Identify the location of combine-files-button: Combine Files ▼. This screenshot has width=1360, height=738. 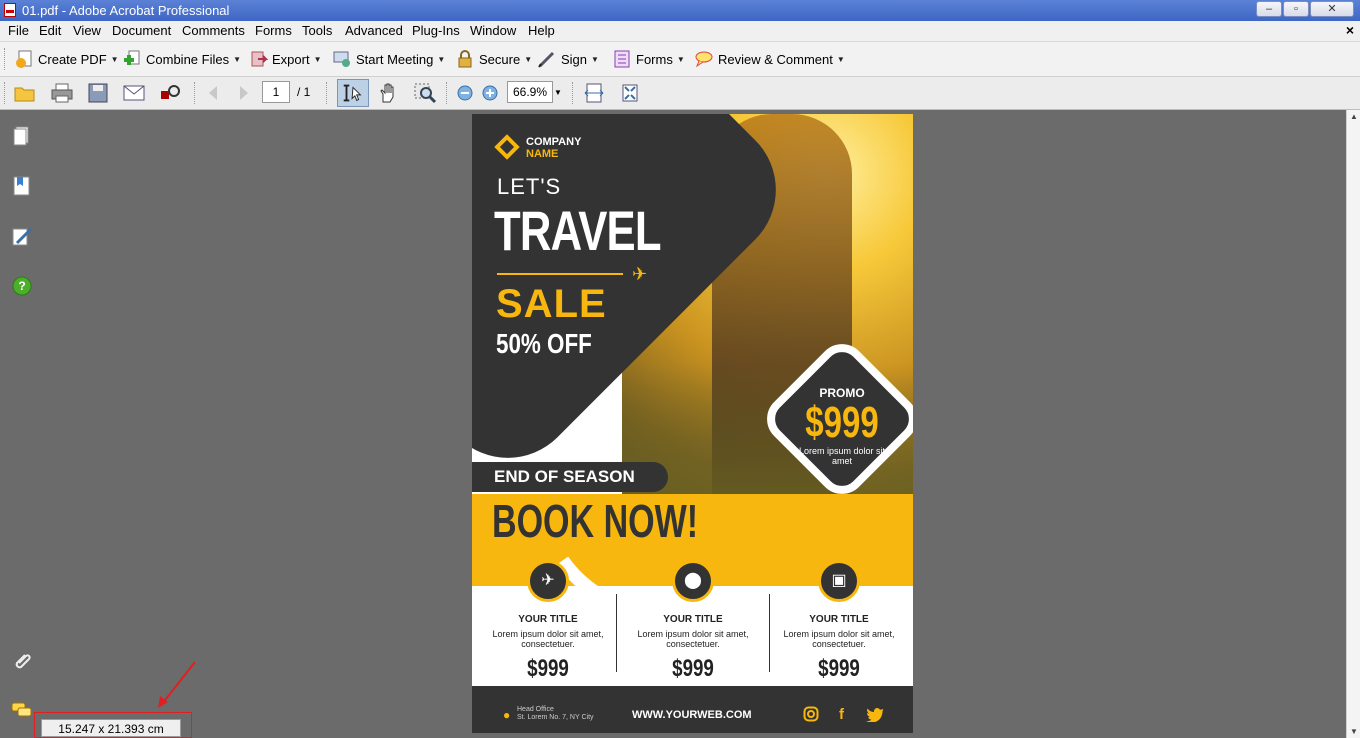
(181, 59).